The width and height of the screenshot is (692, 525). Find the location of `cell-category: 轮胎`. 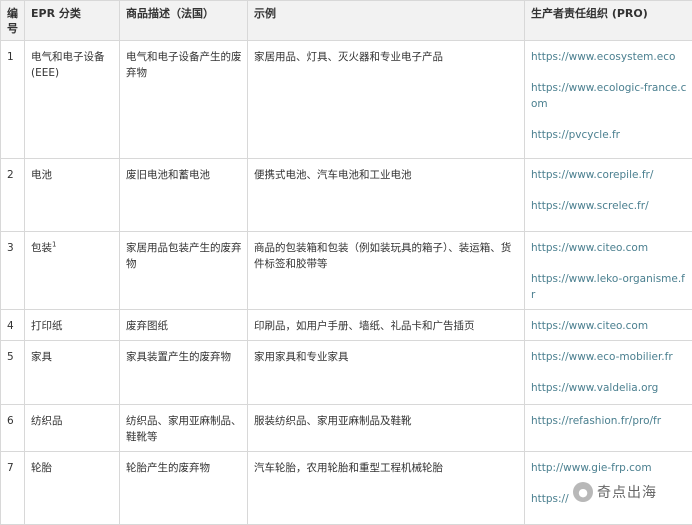

cell-category: 轮胎 is located at coordinates (72, 488).